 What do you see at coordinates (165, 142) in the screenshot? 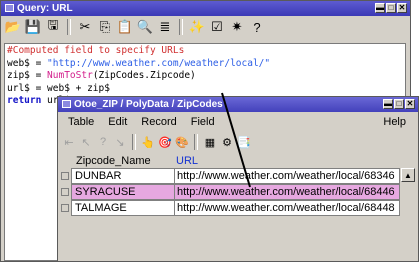
I see `insert-record-icon: 🎯` at bounding box center [165, 142].